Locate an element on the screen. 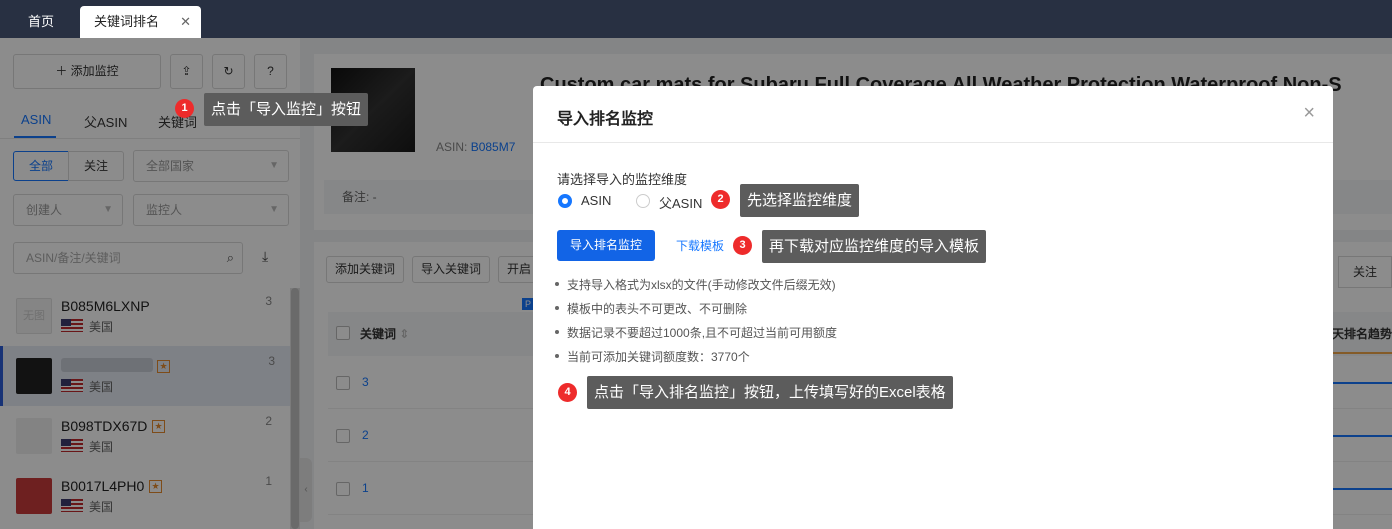  radio-parent-asin-label: 父ASIN is located at coordinates (680, 202).